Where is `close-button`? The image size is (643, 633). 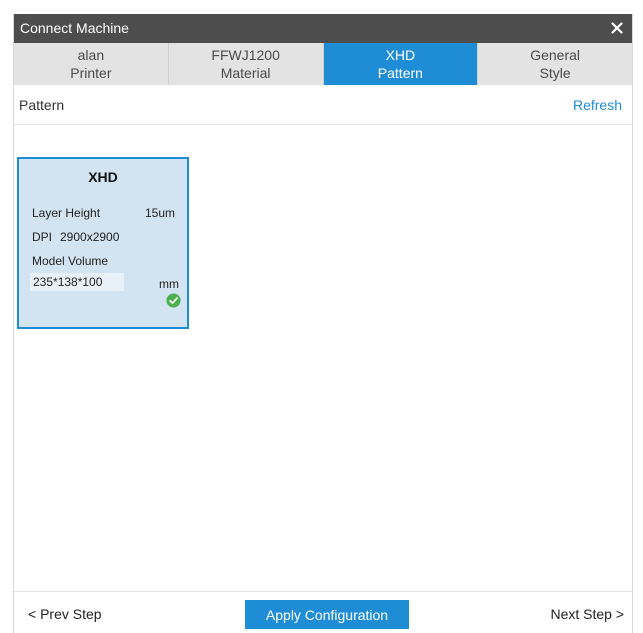
close-button is located at coordinates (617, 28).